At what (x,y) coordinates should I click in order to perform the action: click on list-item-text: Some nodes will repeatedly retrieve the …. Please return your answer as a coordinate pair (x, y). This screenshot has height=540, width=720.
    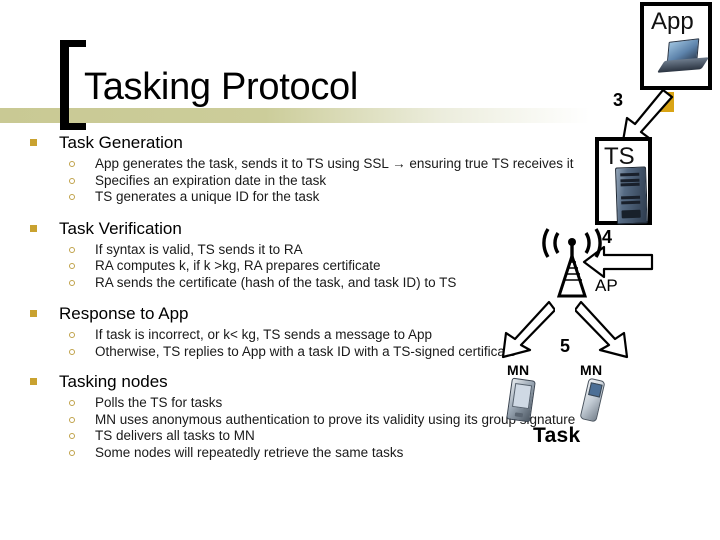
    Looking at the image, I should click on (249, 452).